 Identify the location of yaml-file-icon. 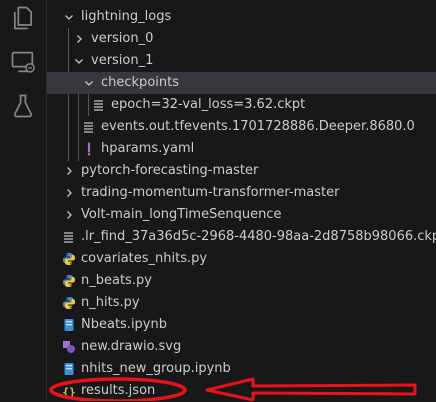
(89, 149).